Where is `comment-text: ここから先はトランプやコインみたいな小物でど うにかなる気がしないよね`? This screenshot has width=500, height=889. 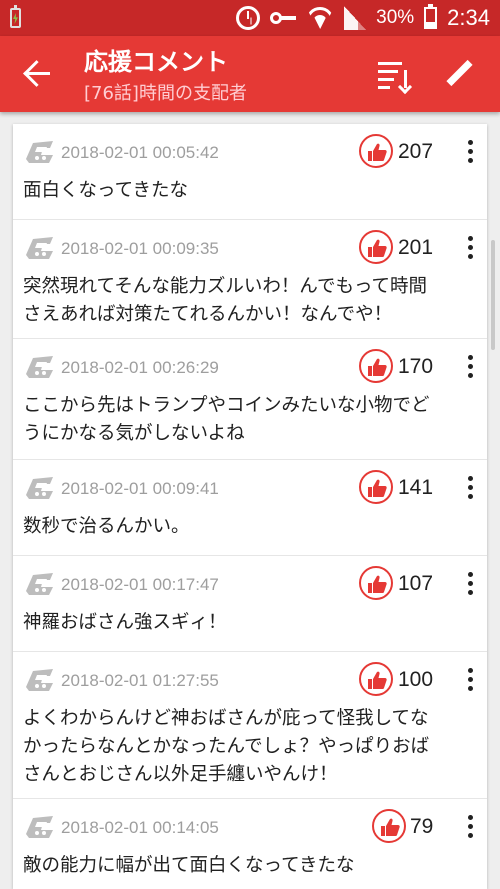 comment-text: ここから先はトランプやコインみたいな小物でど うにかなる気がしないよね is located at coordinates (226, 419).